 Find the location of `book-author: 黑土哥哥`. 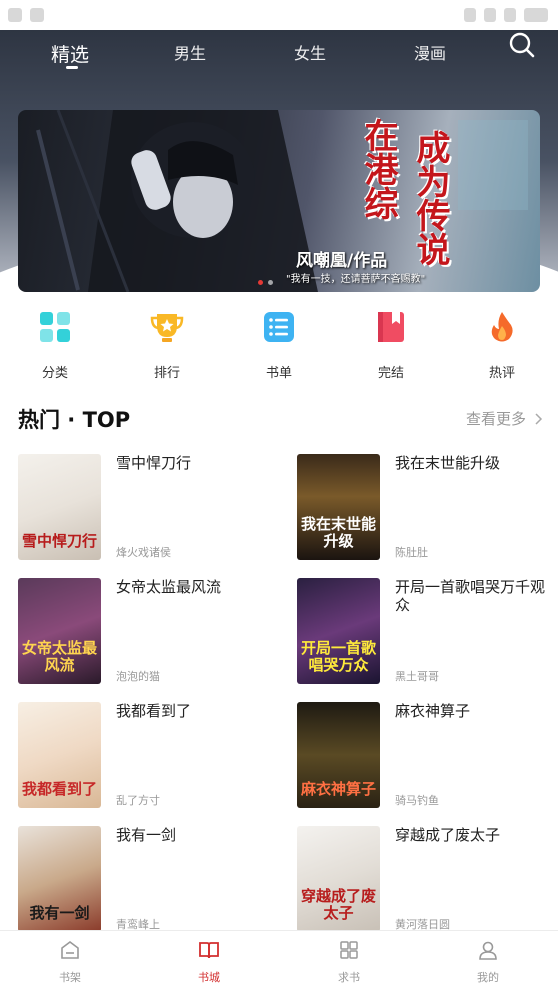

book-author: 黑土哥哥 is located at coordinates (417, 676).